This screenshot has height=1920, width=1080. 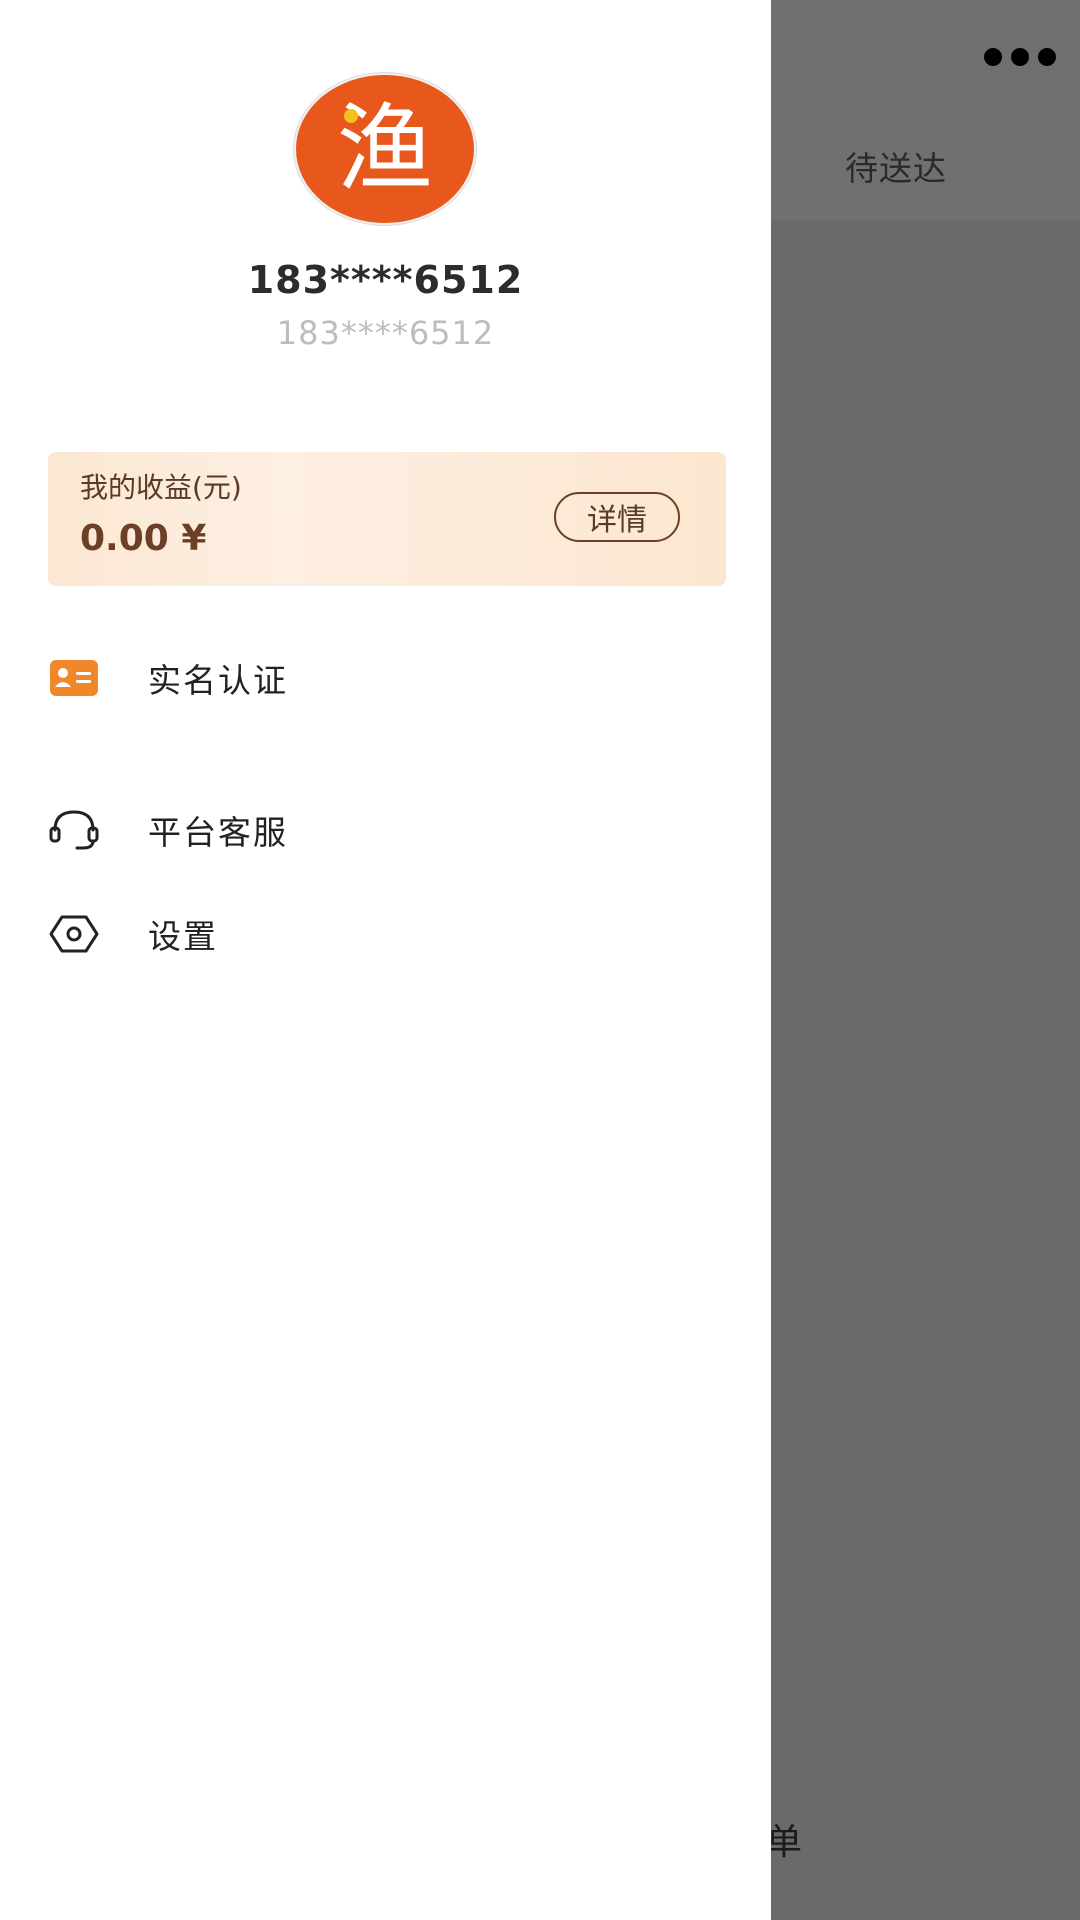 What do you see at coordinates (388, 678) in the screenshot?
I see `menu-item-real-name: 实名认证` at bounding box center [388, 678].